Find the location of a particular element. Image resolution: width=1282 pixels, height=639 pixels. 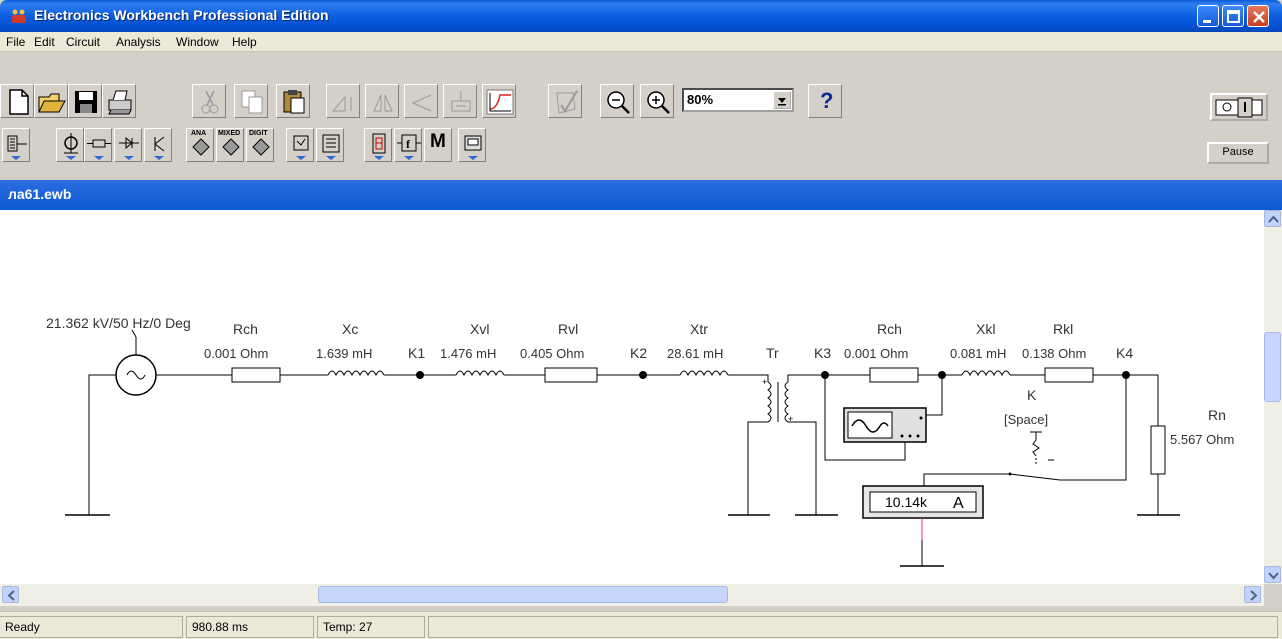

flip-horizontal-button is located at coordinates (382, 101).